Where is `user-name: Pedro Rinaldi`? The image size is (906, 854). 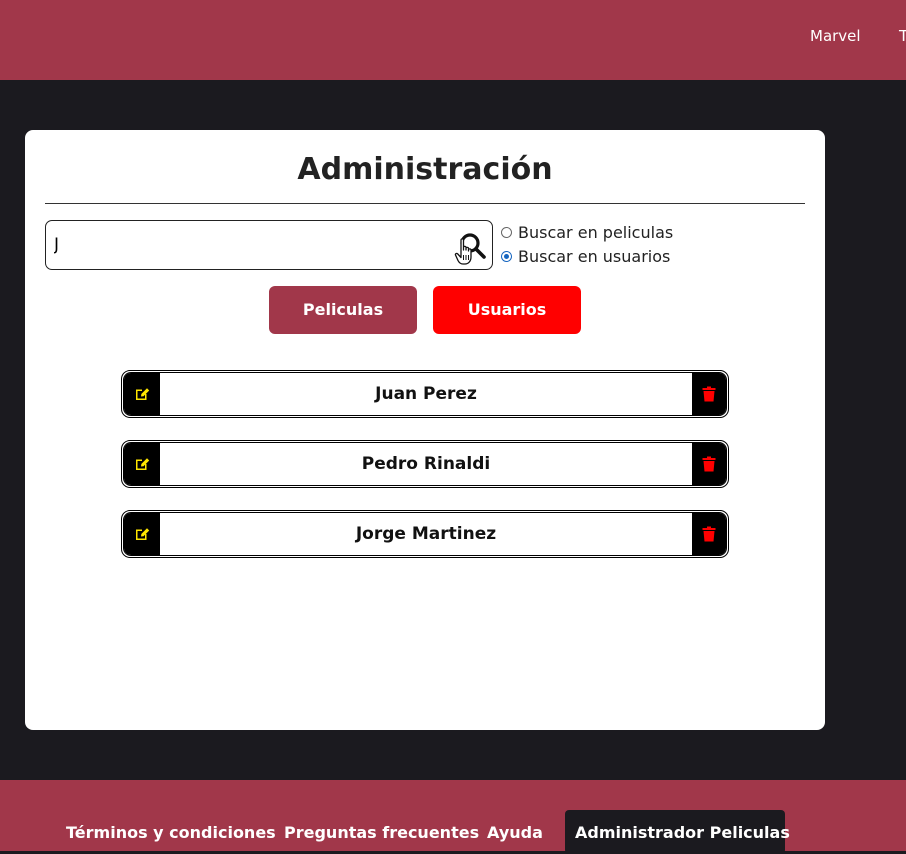 user-name: Pedro Rinaldi is located at coordinates (426, 464).